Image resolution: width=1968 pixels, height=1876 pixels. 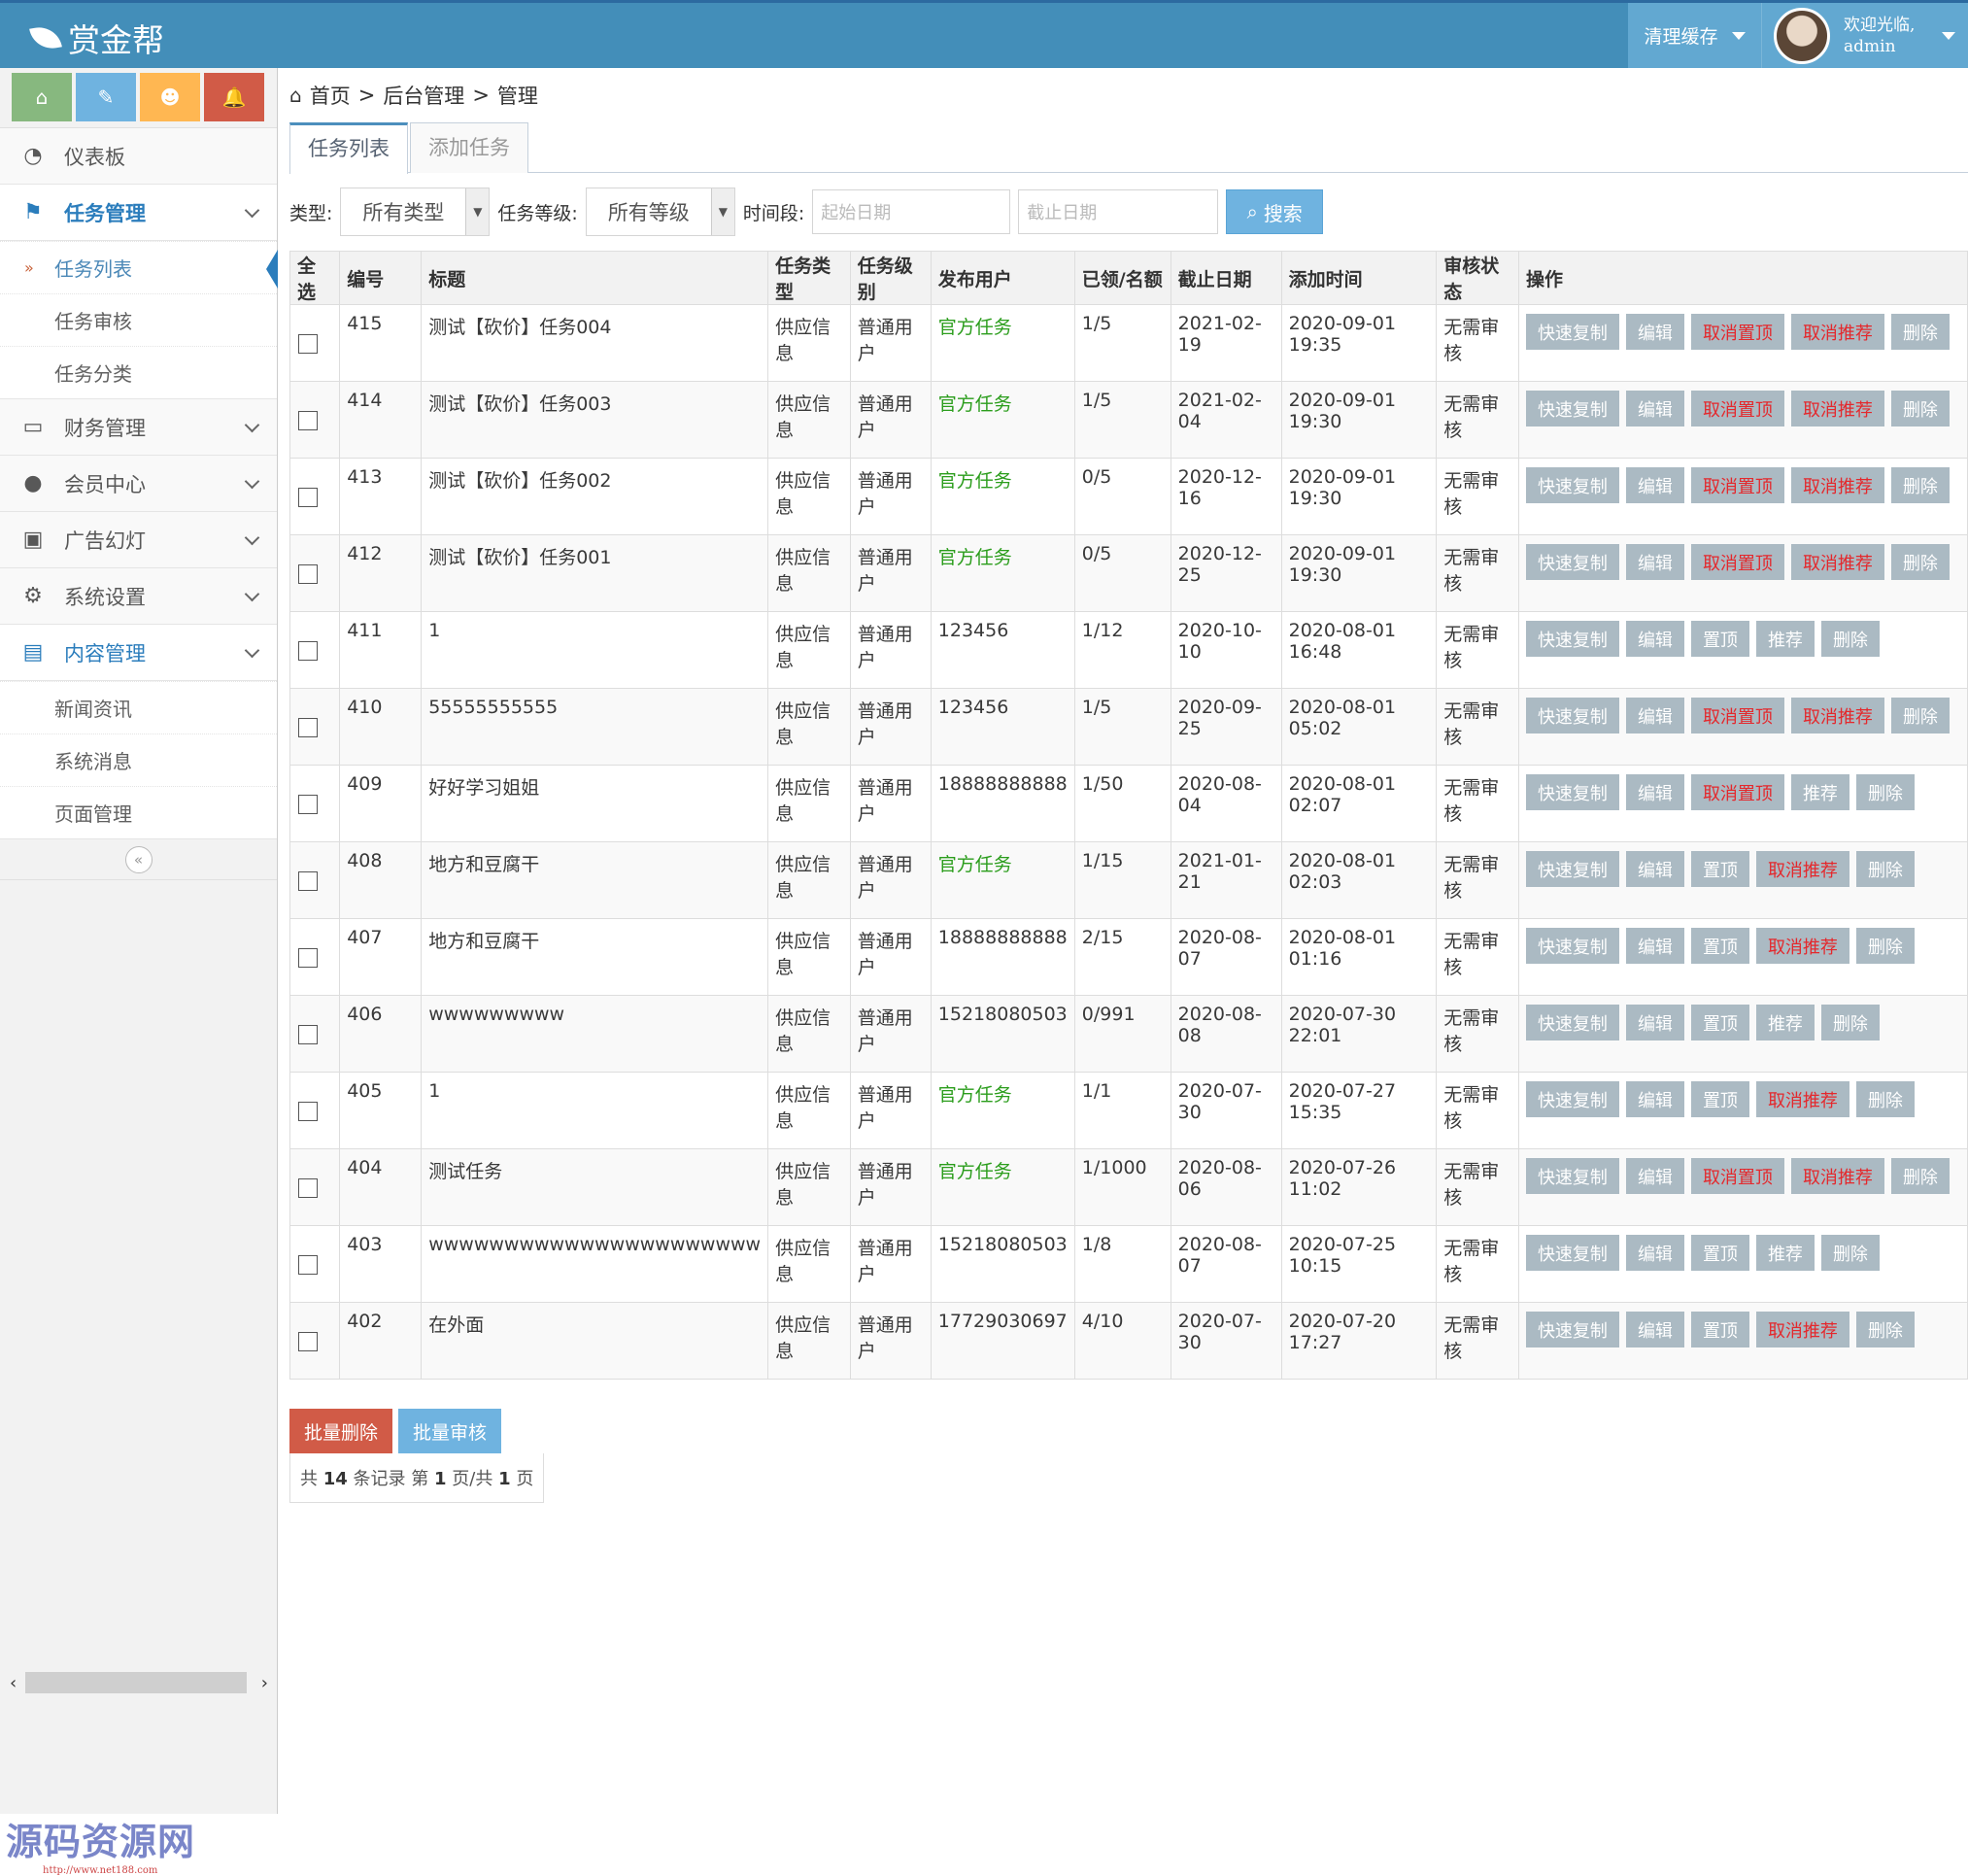 What do you see at coordinates (139, 427) in the screenshot?
I see `sidebar-item-finance: ▭ 财务管理` at bounding box center [139, 427].